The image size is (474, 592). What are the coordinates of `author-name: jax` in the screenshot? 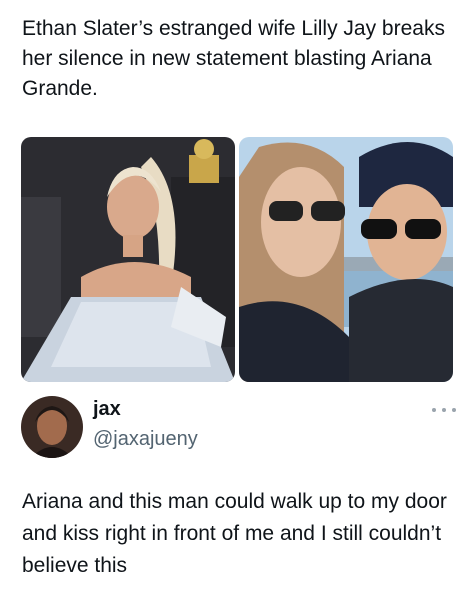 It's located at (107, 409).